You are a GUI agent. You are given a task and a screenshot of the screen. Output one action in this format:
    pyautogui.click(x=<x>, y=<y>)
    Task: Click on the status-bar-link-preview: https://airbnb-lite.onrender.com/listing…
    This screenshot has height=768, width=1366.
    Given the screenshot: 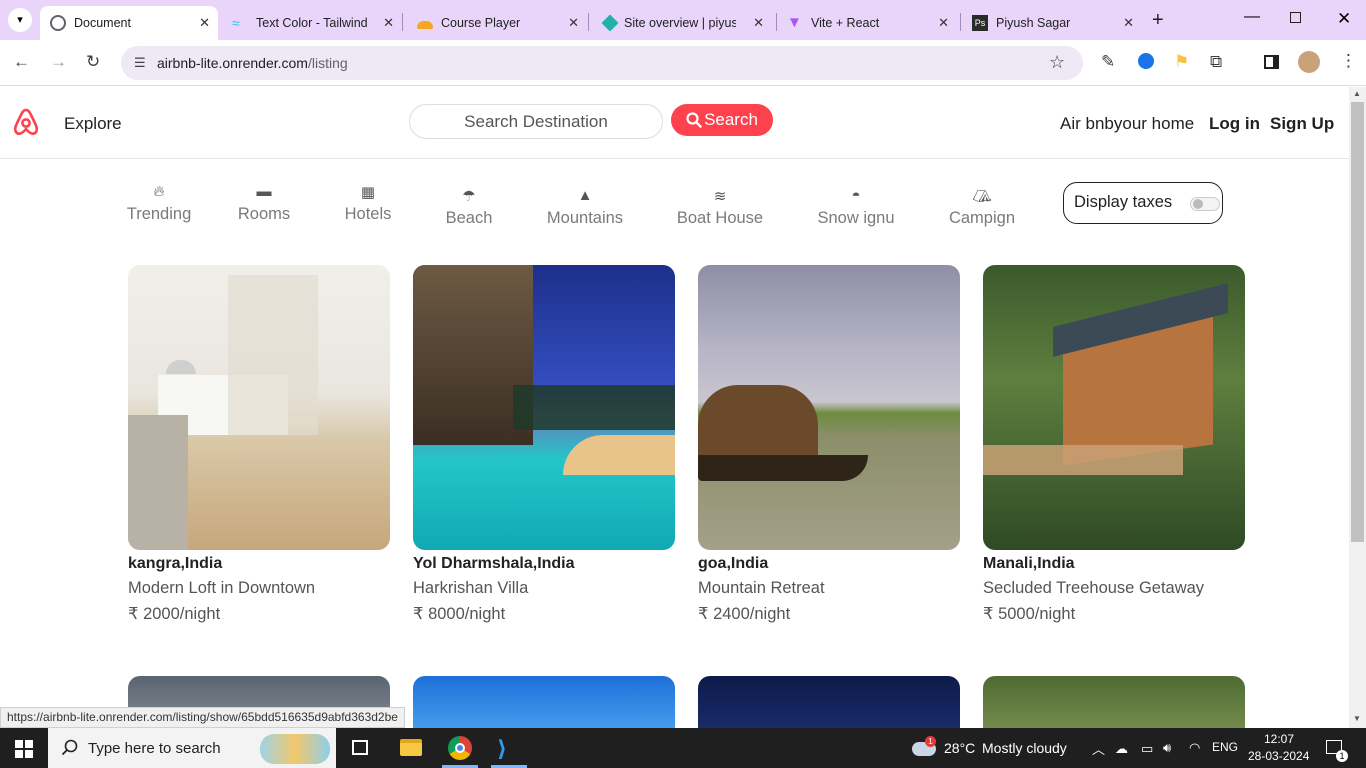 What is the action you would take?
    pyautogui.click(x=202, y=717)
    